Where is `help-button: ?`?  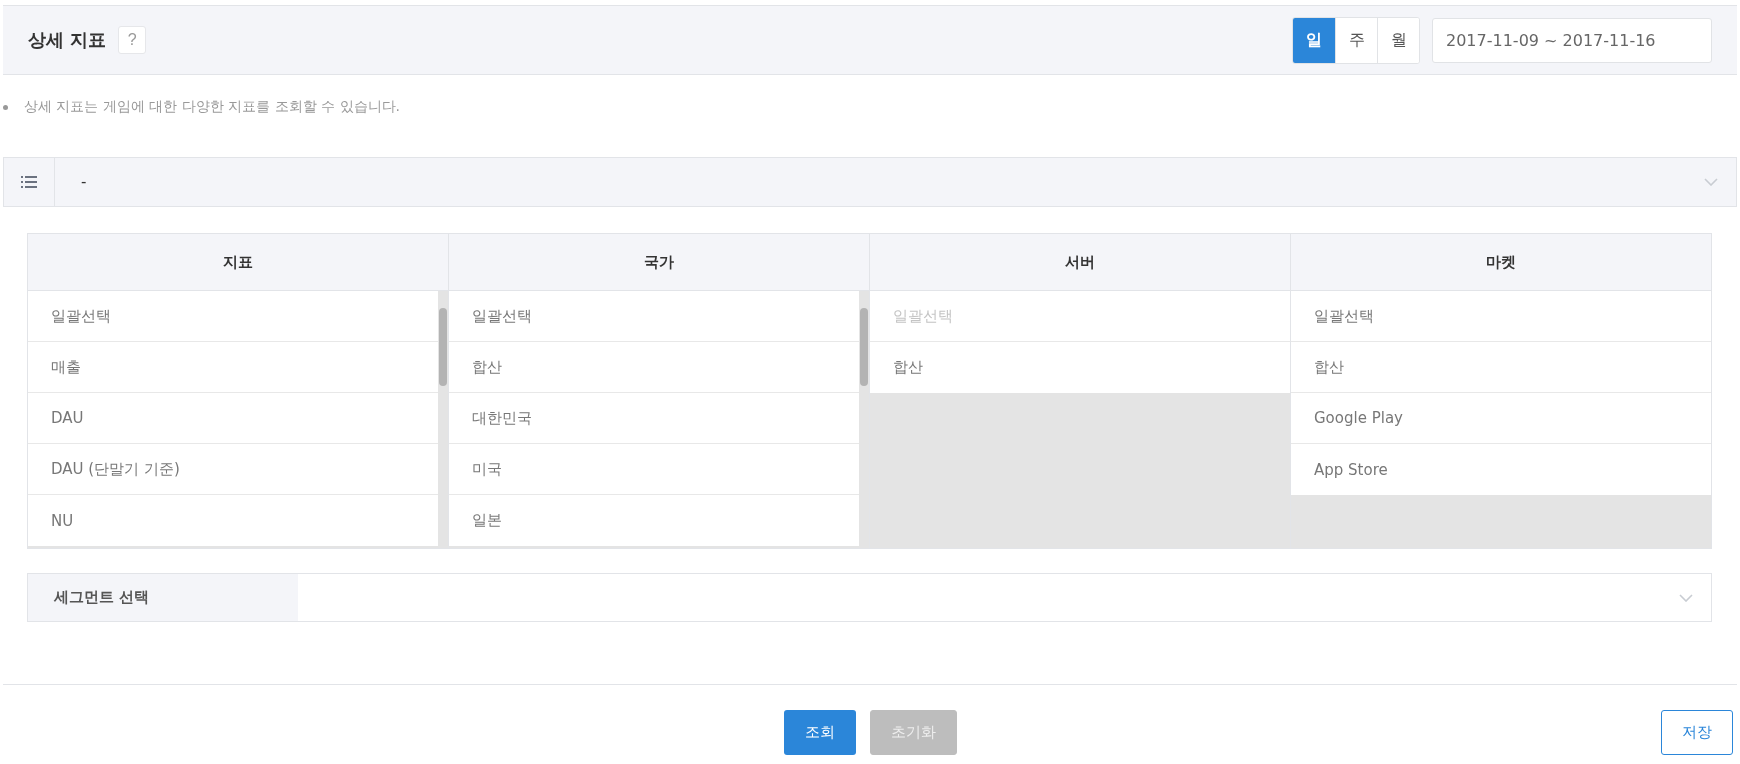
help-button: ? is located at coordinates (132, 40).